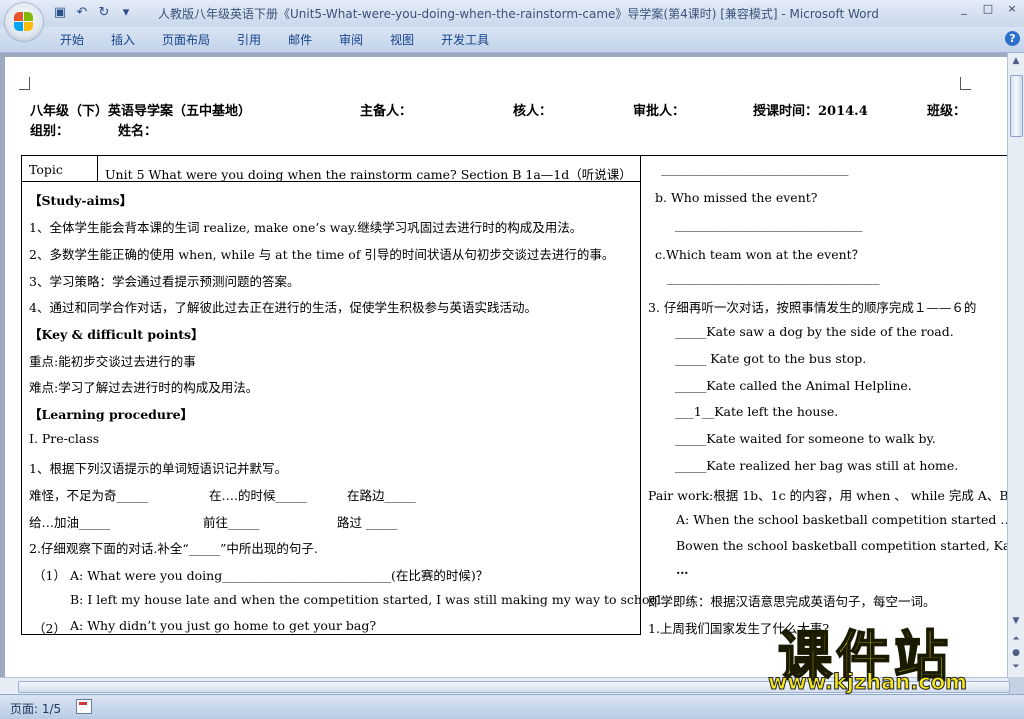 Image resolution: width=1024 pixels, height=719 pixels. Describe the element at coordinates (1012, 9) in the screenshot. I see `close-button: ×` at that location.